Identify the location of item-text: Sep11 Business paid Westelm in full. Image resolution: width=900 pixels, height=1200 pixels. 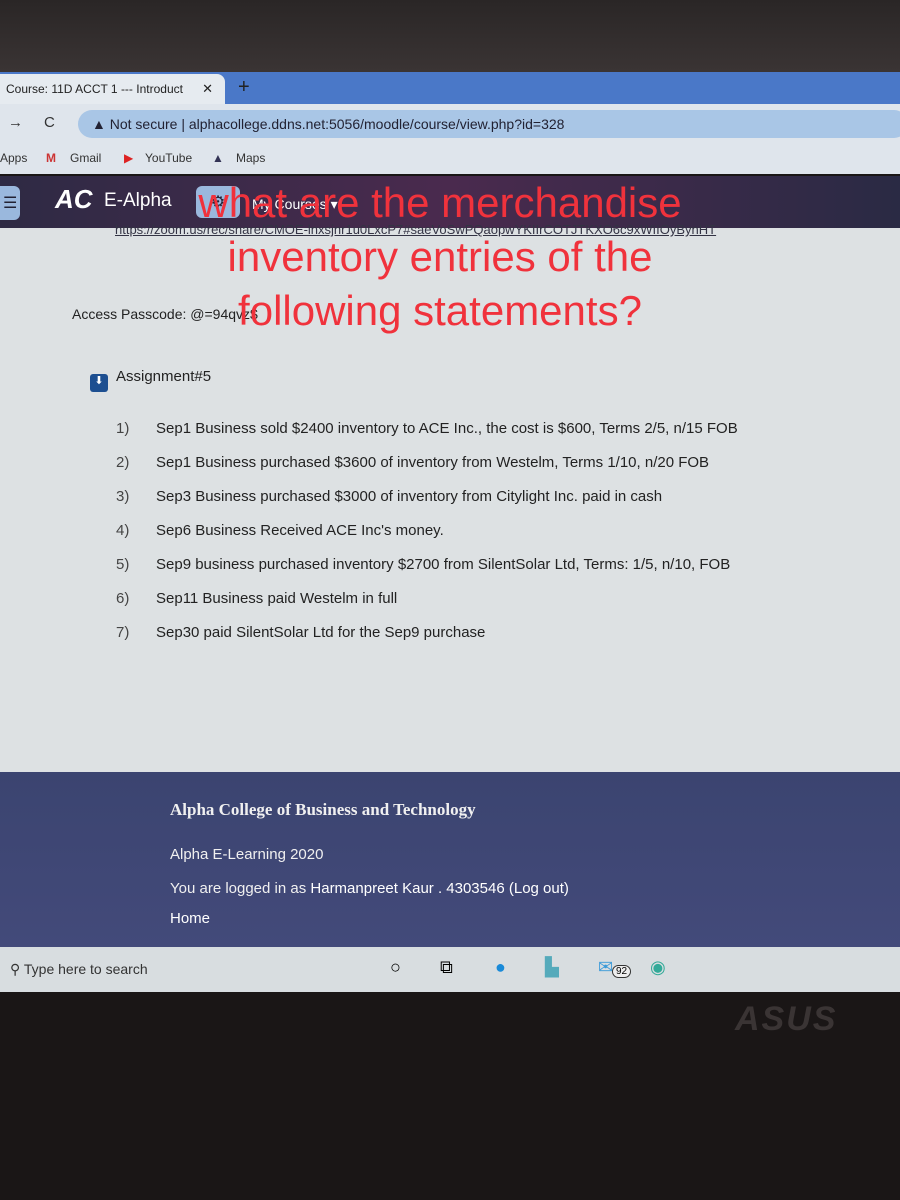
(277, 598).